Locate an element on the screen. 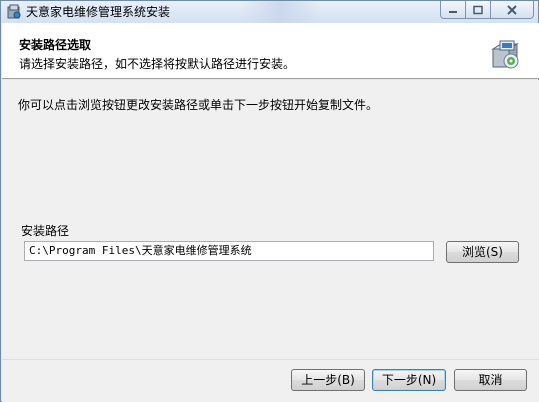 The image size is (539, 402). minimize-button is located at coordinates (453, 10).